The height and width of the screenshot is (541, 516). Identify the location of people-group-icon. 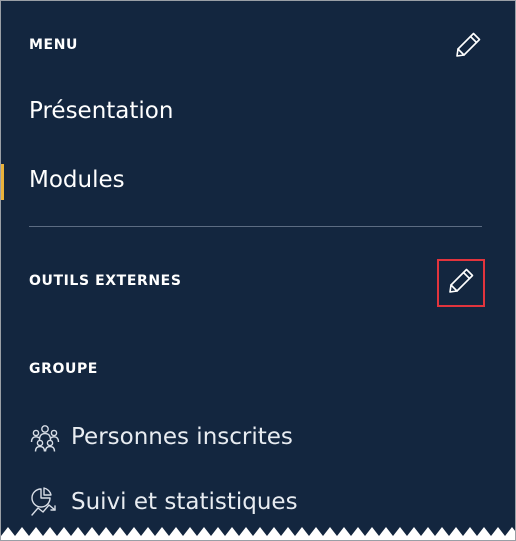
(45, 437).